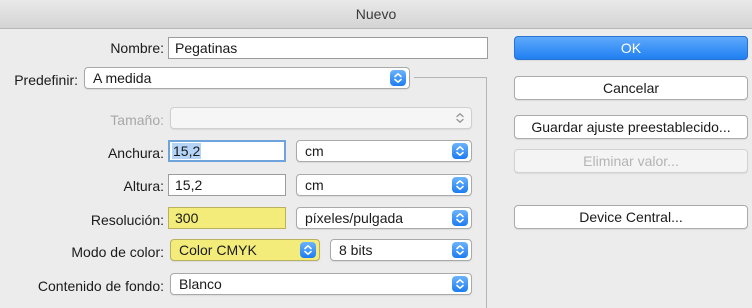 The image size is (752, 308). What do you see at coordinates (227, 185) in the screenshot?
I see `height-field: 15,2` at bounding box center [227, 185].